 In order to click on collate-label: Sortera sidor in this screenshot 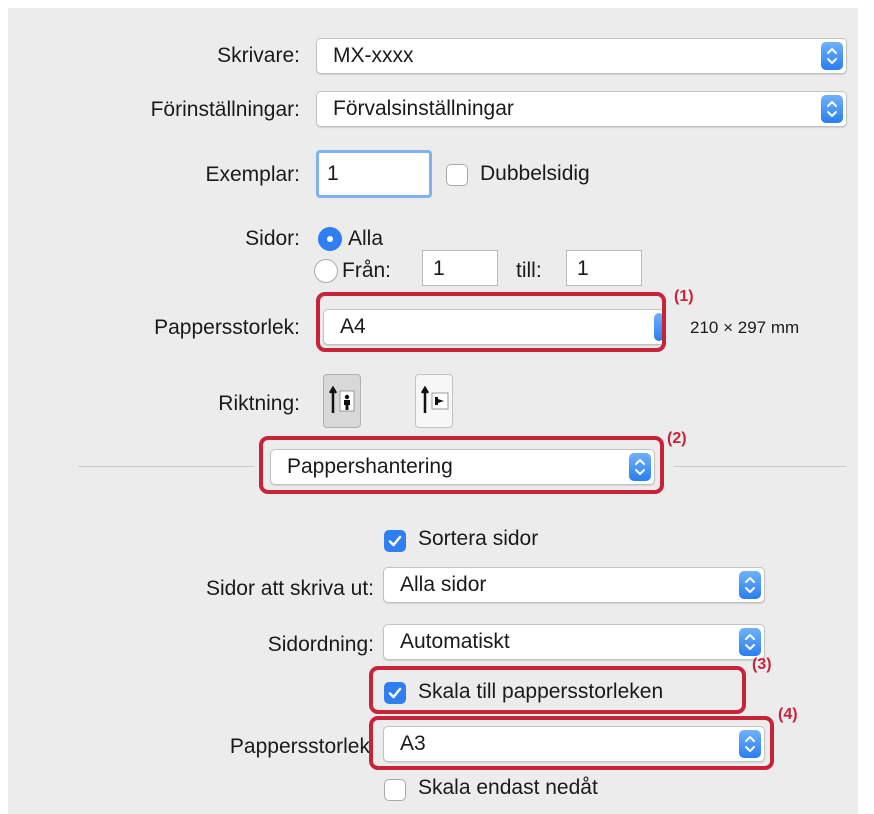, I will do `click(478, 538)`.